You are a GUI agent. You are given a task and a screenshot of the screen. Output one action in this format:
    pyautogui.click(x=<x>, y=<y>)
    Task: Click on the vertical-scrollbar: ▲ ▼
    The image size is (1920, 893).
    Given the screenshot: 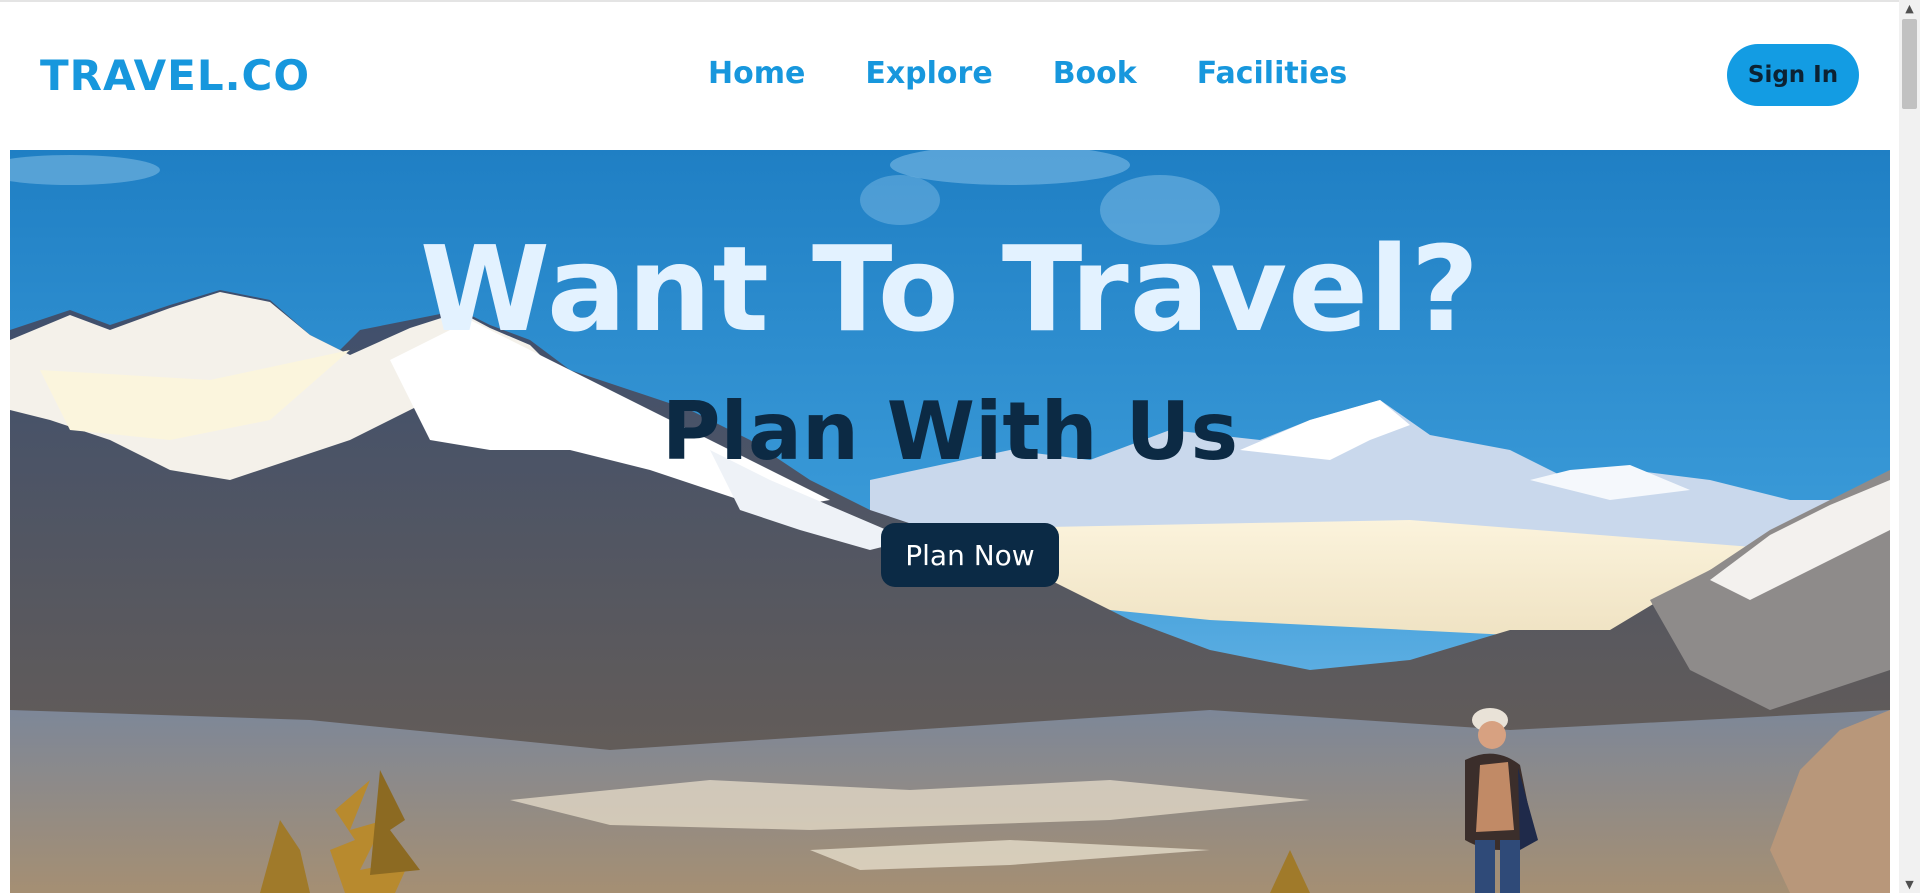 What is the action you would take?
    pyautogui.click(x=1909, y=446)
    